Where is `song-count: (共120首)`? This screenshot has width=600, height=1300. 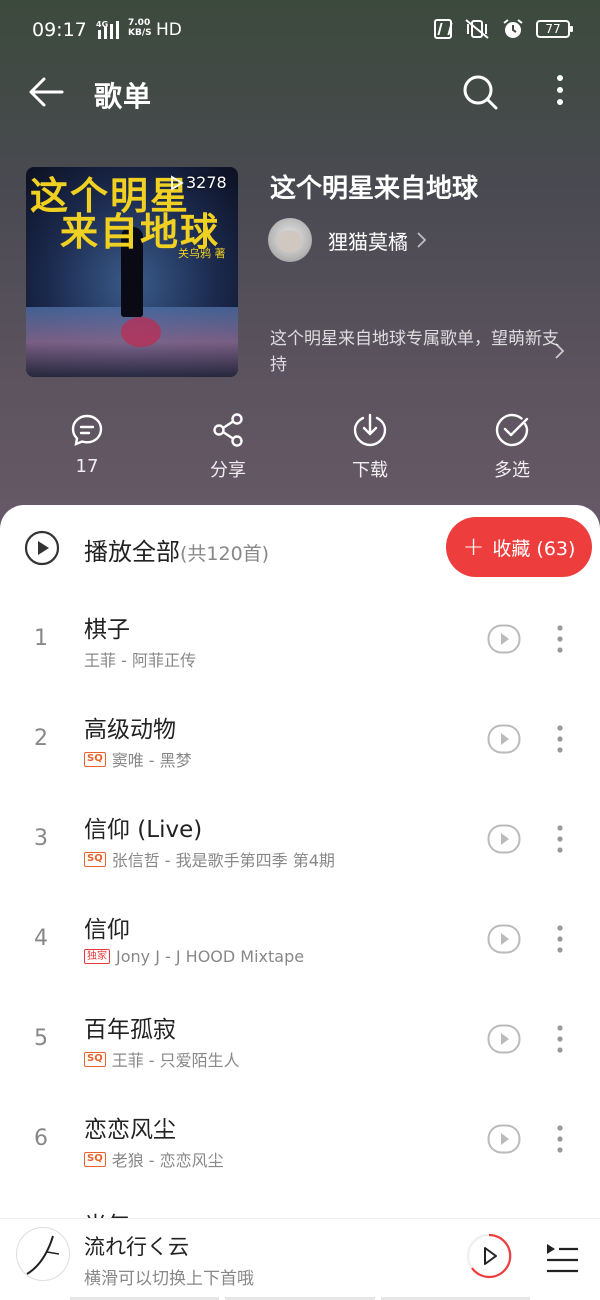 song-count: (共120首) is located at coordinates (225, 554).